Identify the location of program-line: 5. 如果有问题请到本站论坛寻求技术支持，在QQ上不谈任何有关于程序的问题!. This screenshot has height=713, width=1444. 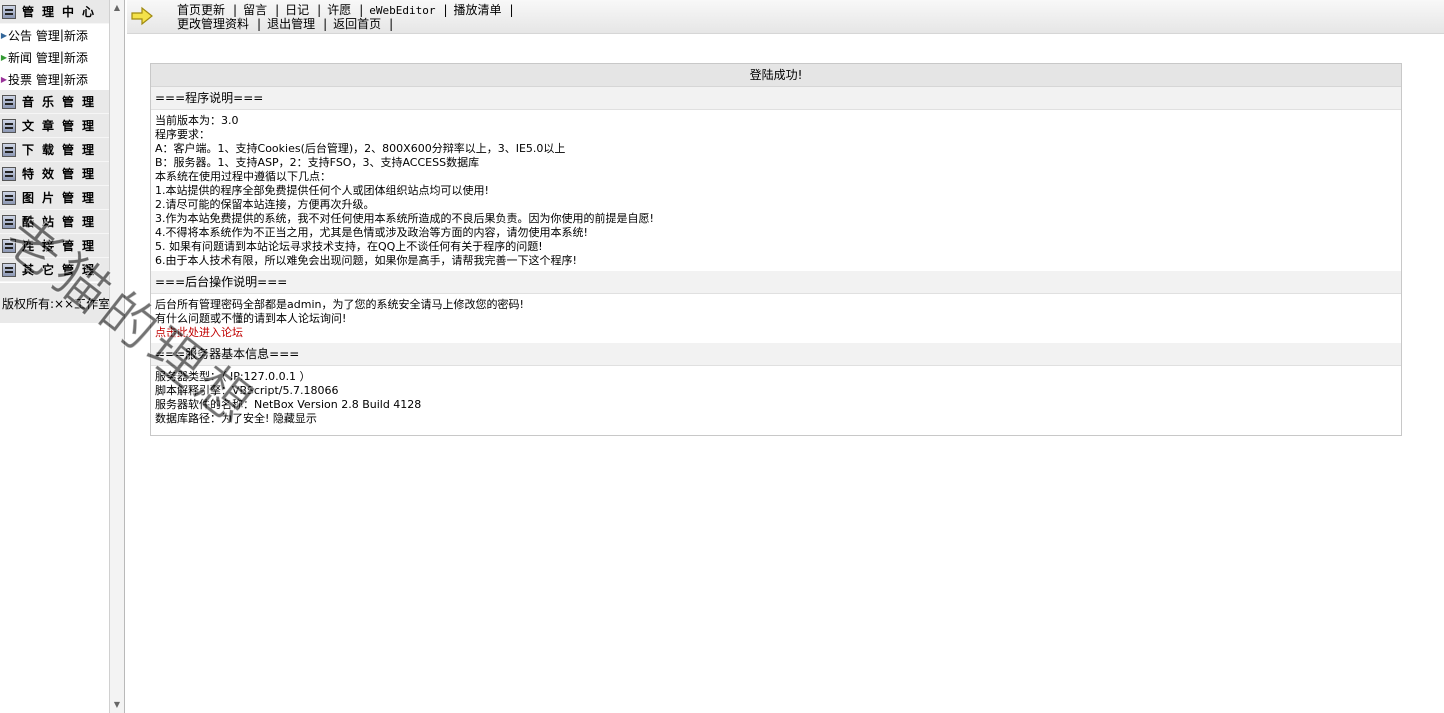
(349, 246).